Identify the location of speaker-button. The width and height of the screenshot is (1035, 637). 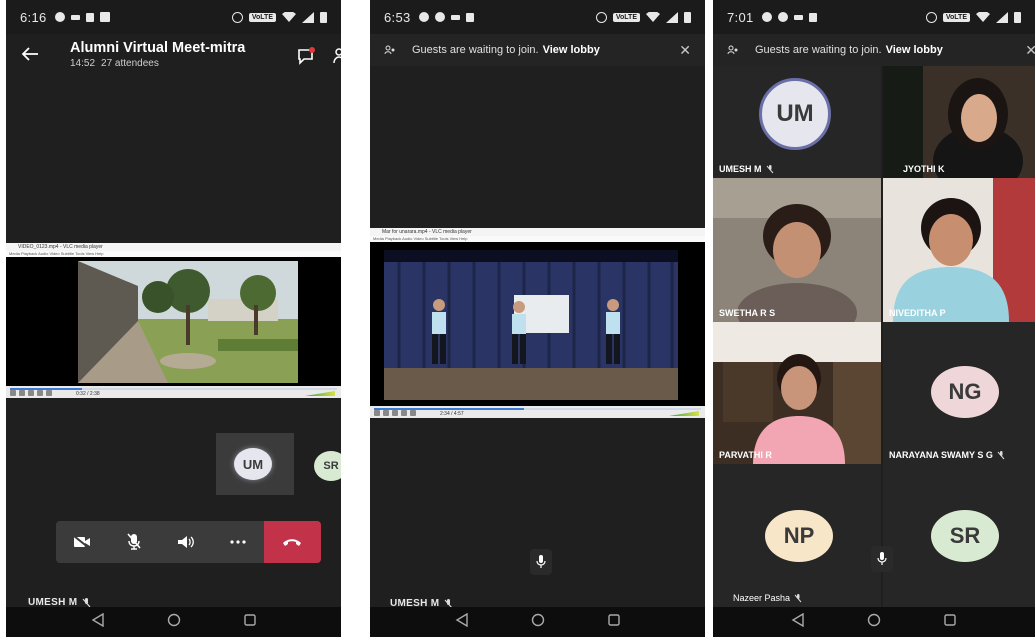
(186, 542).